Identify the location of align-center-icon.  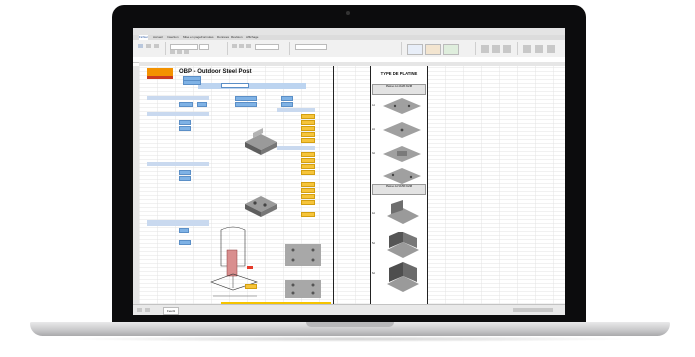
(241, 46).